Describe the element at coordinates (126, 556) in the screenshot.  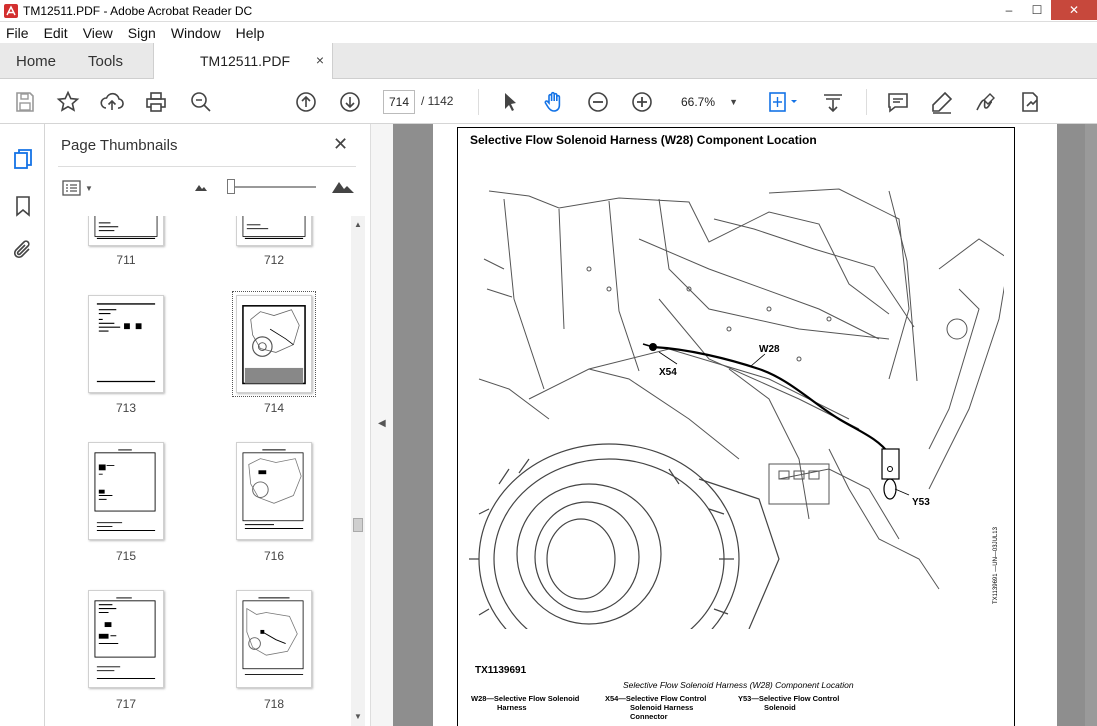
I see `thumbnail-label: 715` at that location.